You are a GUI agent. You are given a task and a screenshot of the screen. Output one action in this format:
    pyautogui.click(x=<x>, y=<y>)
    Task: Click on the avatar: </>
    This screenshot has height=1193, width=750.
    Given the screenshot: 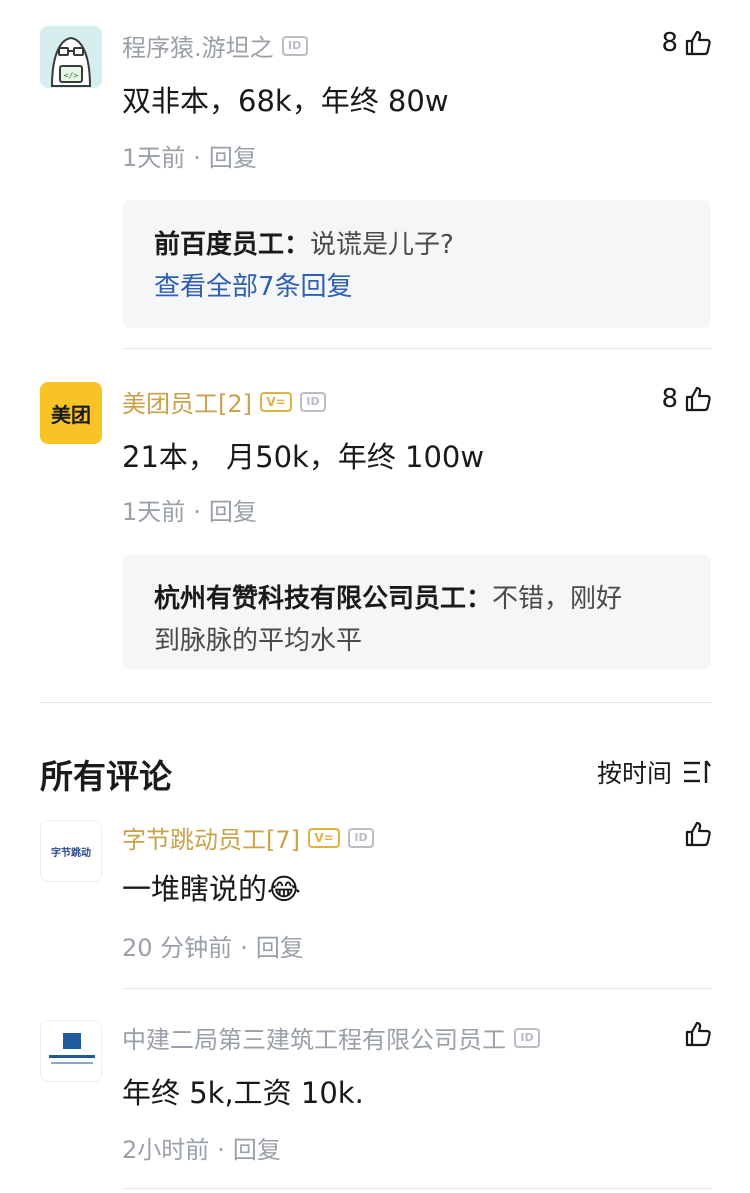 What is the action you would take?
    pyautogui.click(x=71, y=57)
    